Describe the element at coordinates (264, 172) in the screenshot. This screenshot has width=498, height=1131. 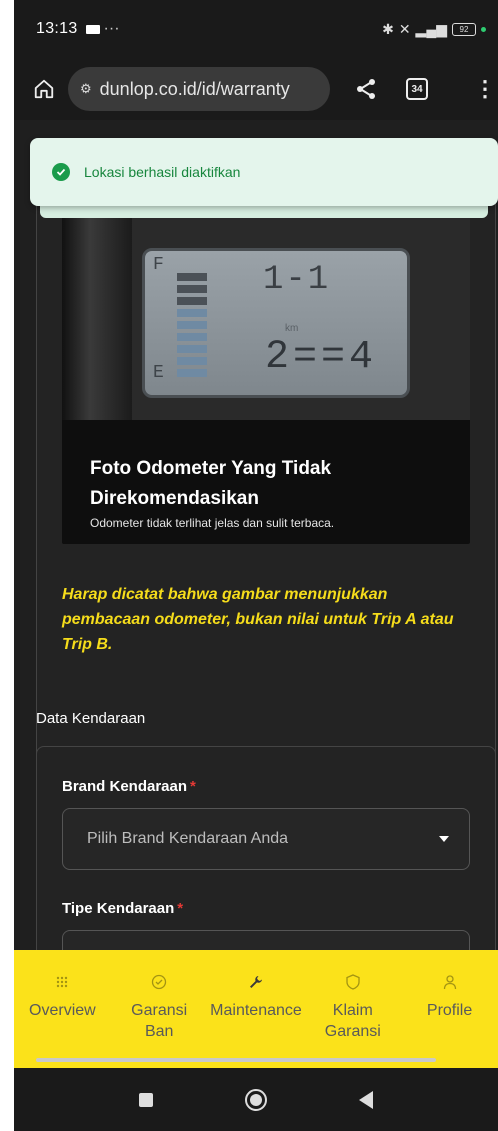
I see `toast-notification: Lokasi berhasil diaktifkan` at that location.